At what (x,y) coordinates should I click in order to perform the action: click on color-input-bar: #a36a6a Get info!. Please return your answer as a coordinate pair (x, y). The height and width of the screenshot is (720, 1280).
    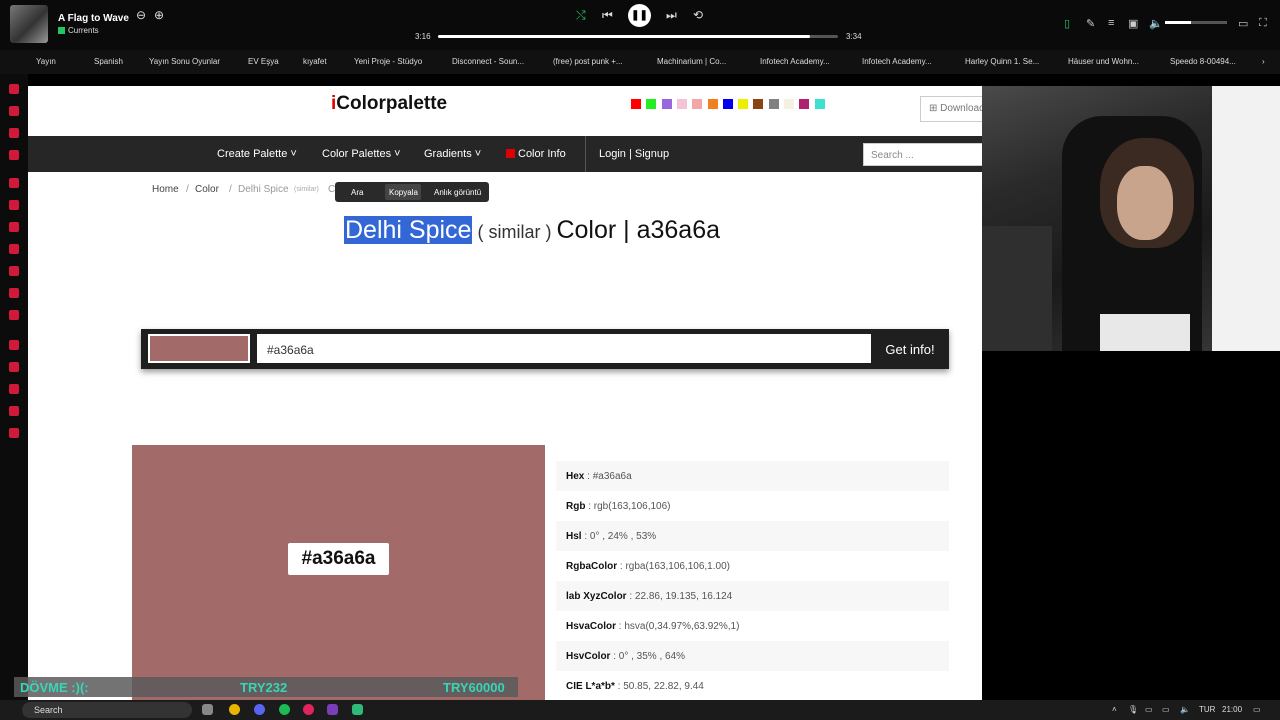
    Looking at the image, I should click on (545, 349).